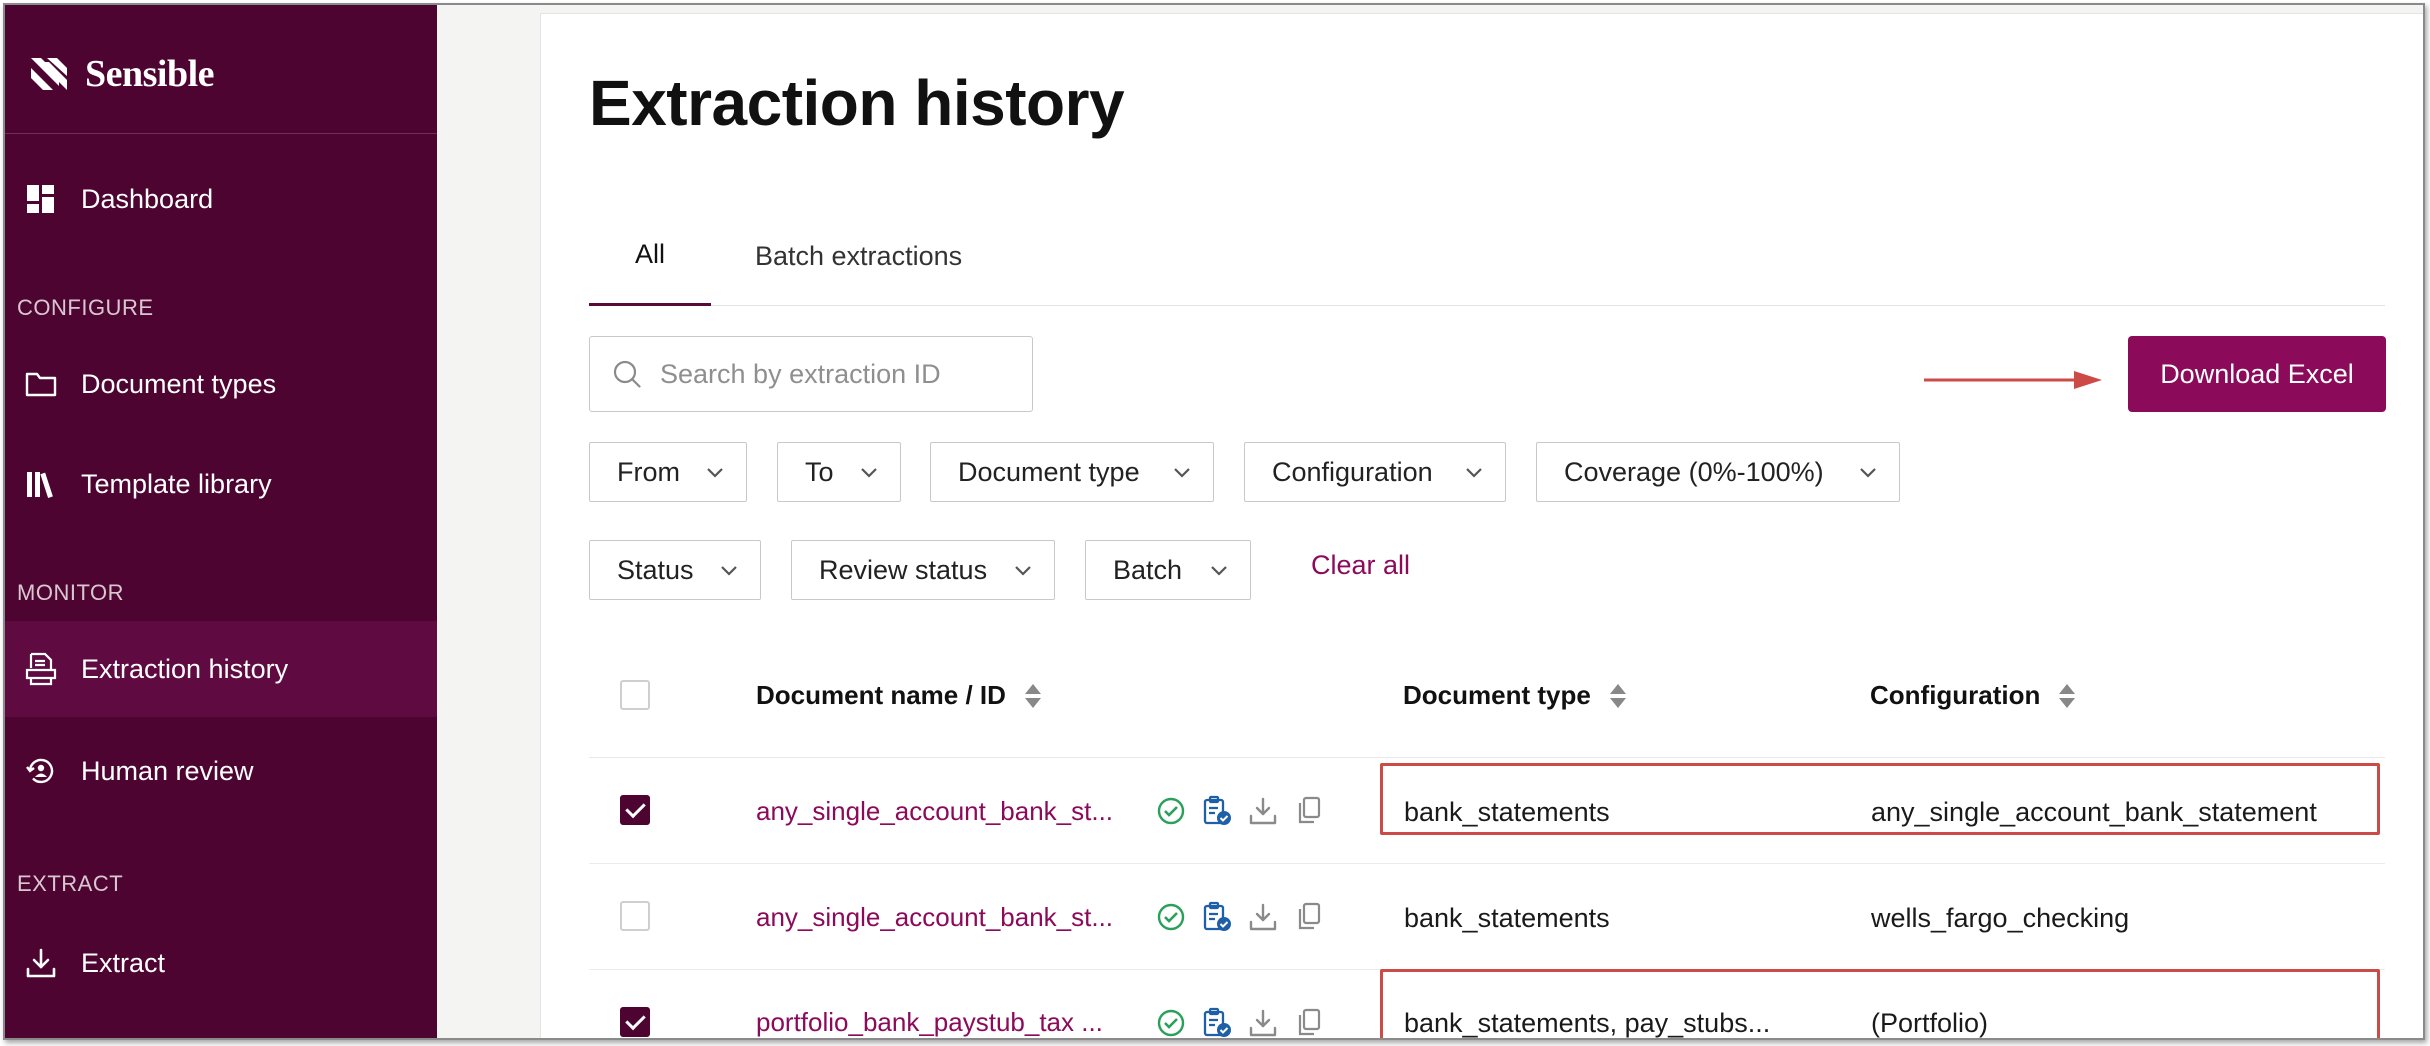 The height and width of the screenshot is (1046, 2430). I want to click on select-all-checkbox, so click(635, 695).